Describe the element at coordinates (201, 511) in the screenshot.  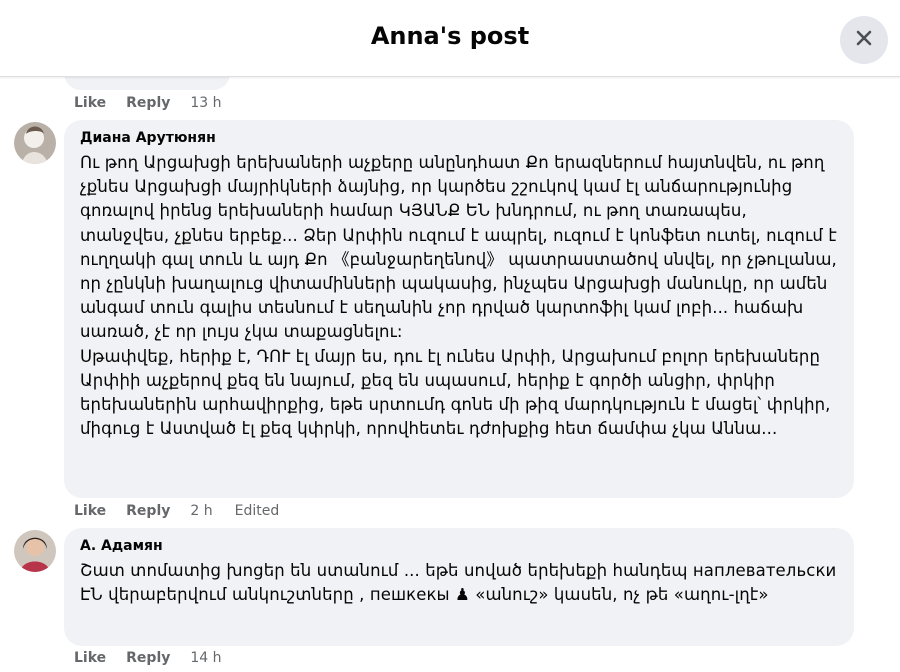
I see `comment-timestamp: 2 h` at that location.